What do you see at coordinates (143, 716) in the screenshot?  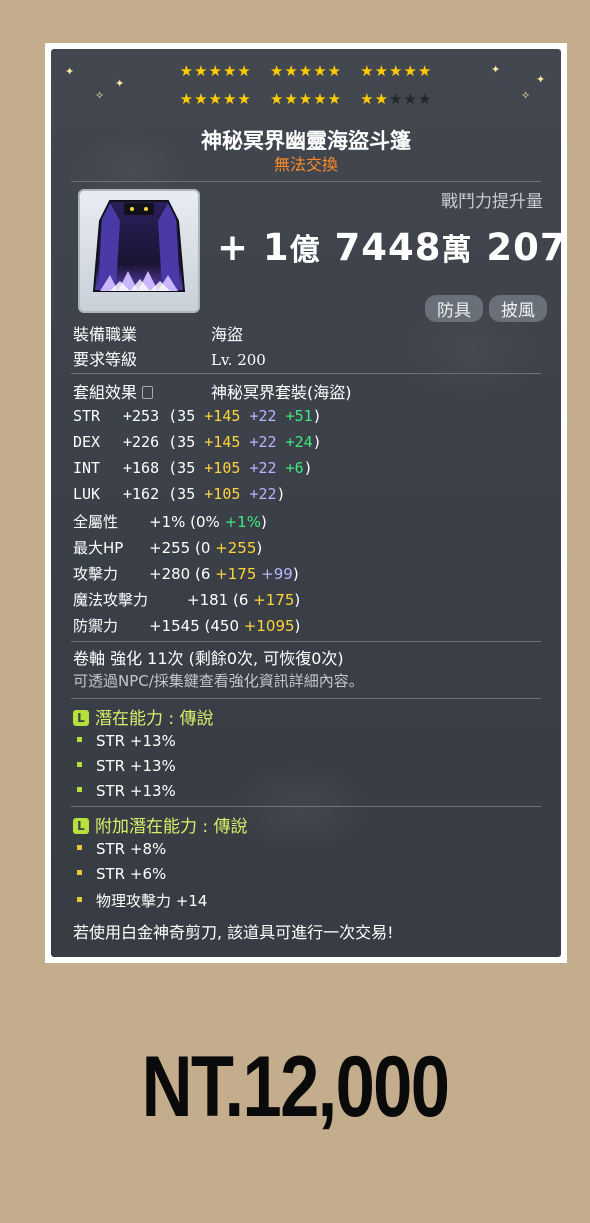 I see `potential-header: L 潛在能力 : 傳說` at bounding box center [143, 716].